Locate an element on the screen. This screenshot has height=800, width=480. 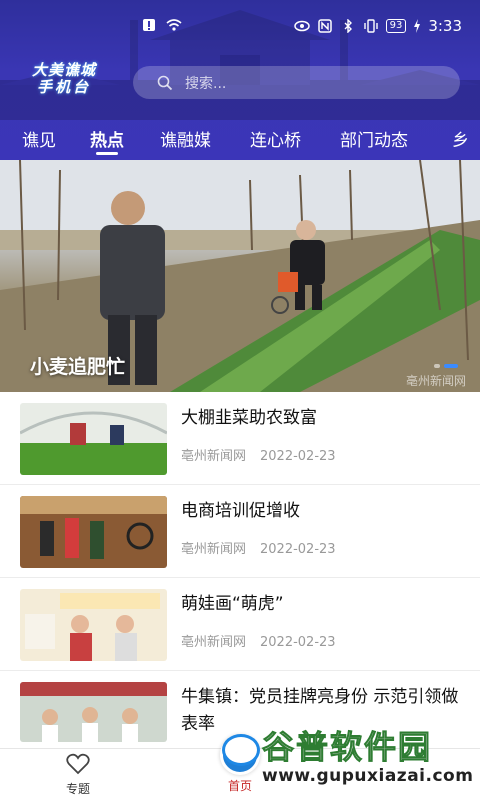
status-bar: 93 3:33 is located at coordinates (240, 25).